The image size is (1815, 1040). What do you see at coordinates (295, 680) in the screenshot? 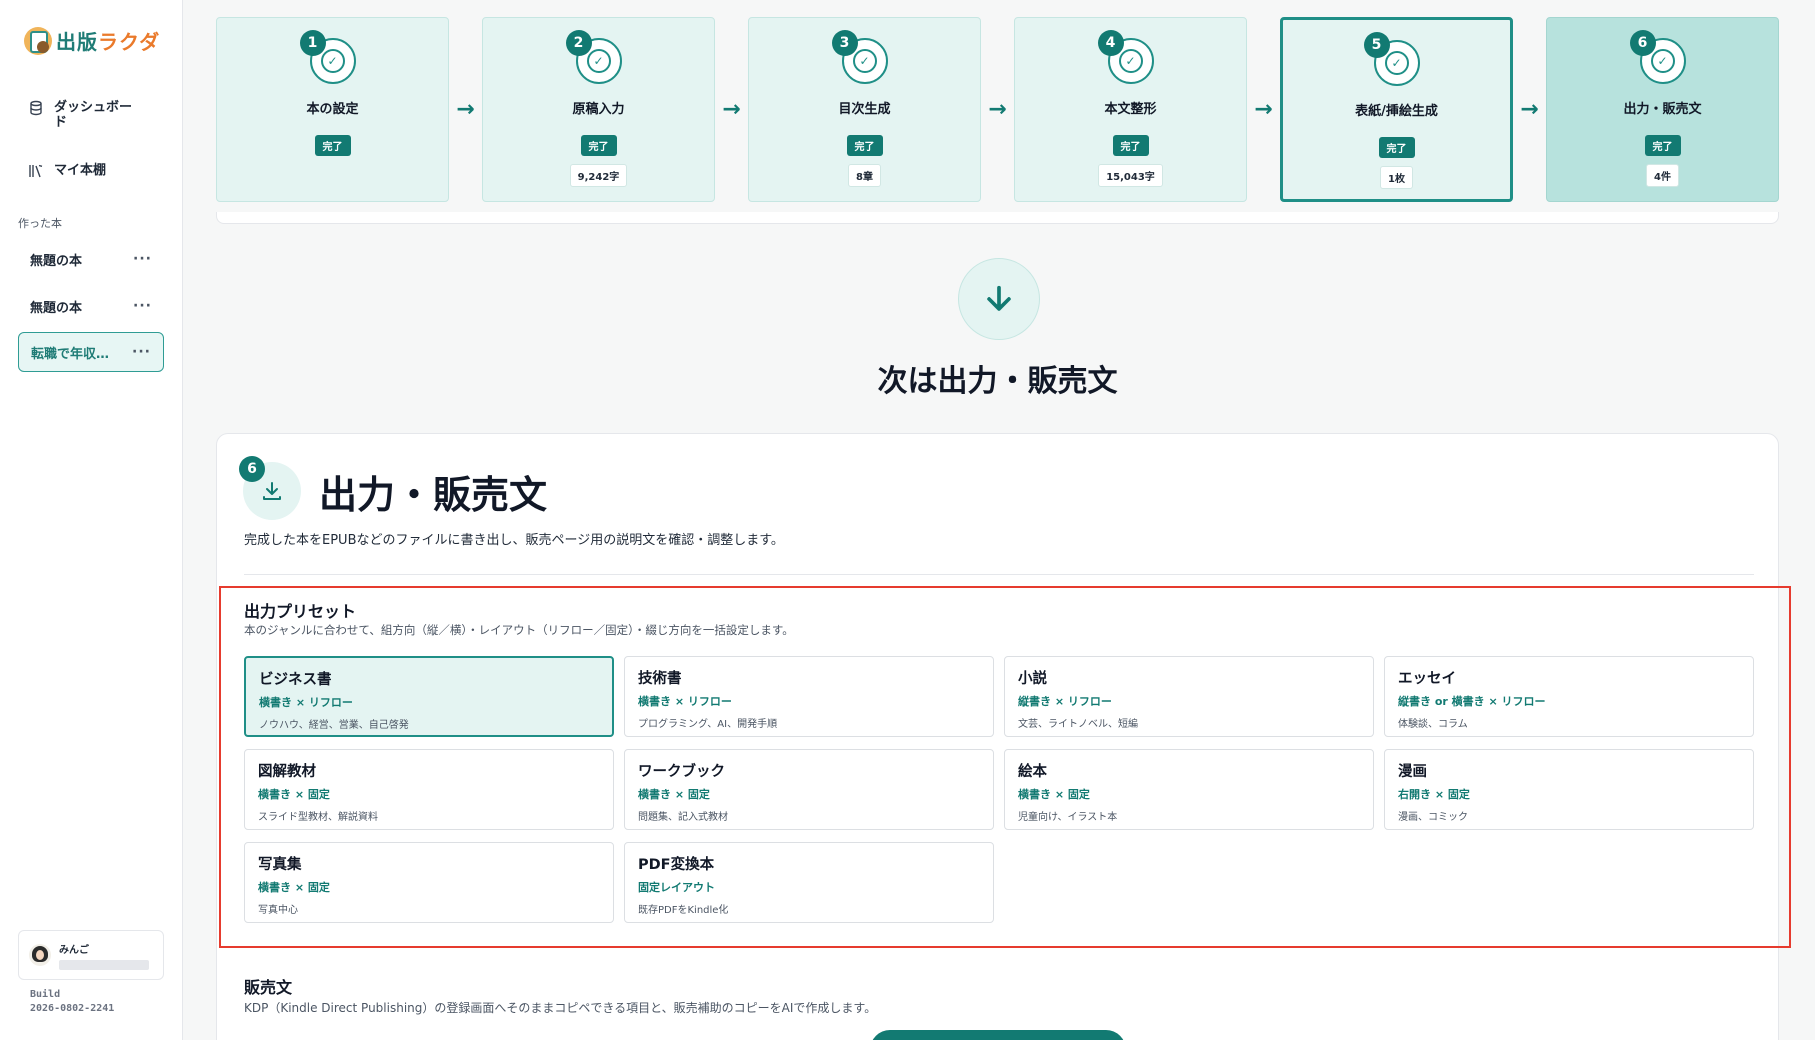
I see `preset-name: ビジネス書` at bounding box center [295, 680].